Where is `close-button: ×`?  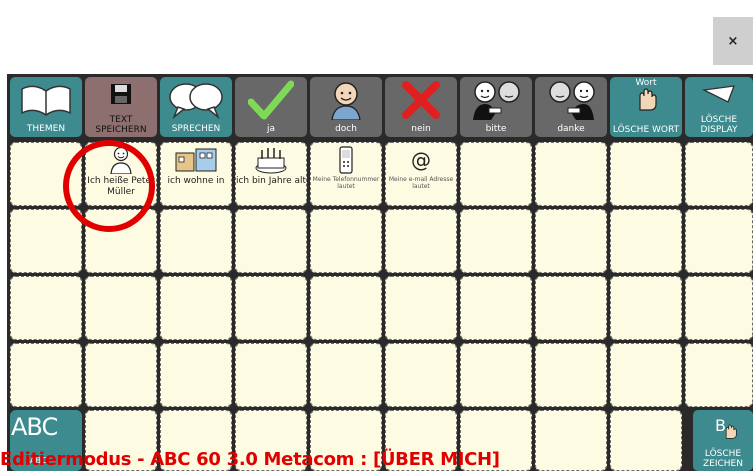 close-button: × is located at coordinates (733, 41).